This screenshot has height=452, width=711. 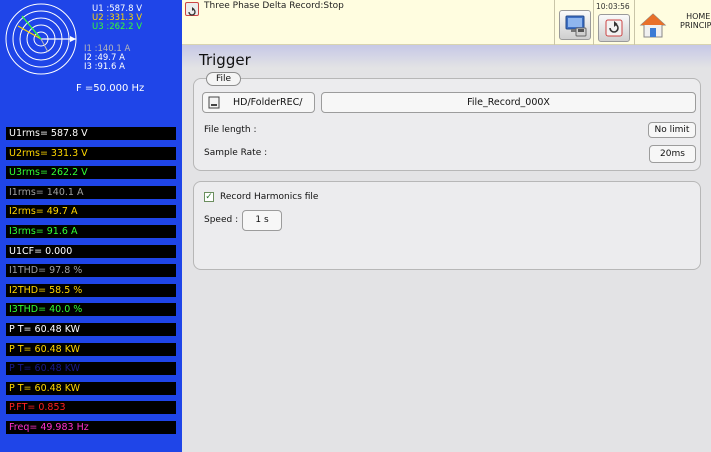 What do you see at coordinates (508, 102) in the screenshot?
I see `file-name-field: File_Record_000X` at bounding box center [508, 102].